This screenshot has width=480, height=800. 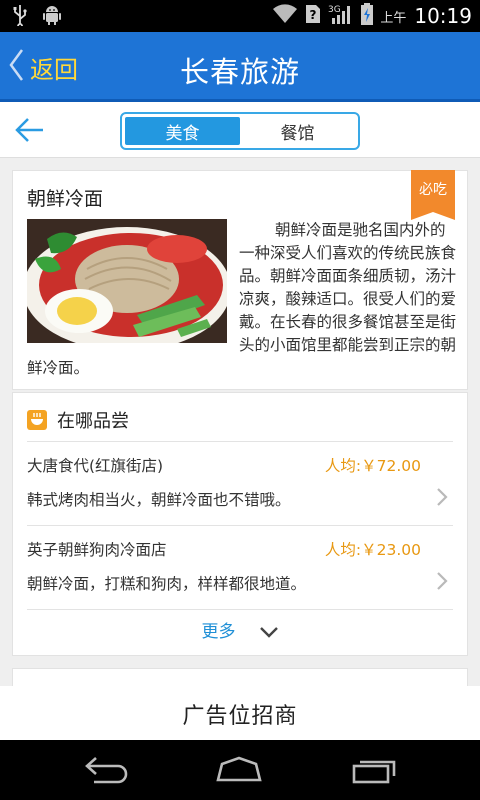 I want to click on more-button: 更多, so click(x=240, y=629).